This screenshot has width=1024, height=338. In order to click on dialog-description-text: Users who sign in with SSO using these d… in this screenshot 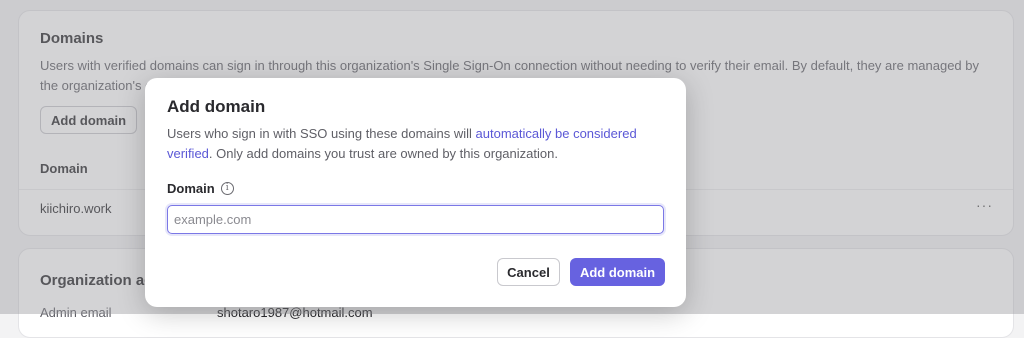, I will do `click(321, 133)`.